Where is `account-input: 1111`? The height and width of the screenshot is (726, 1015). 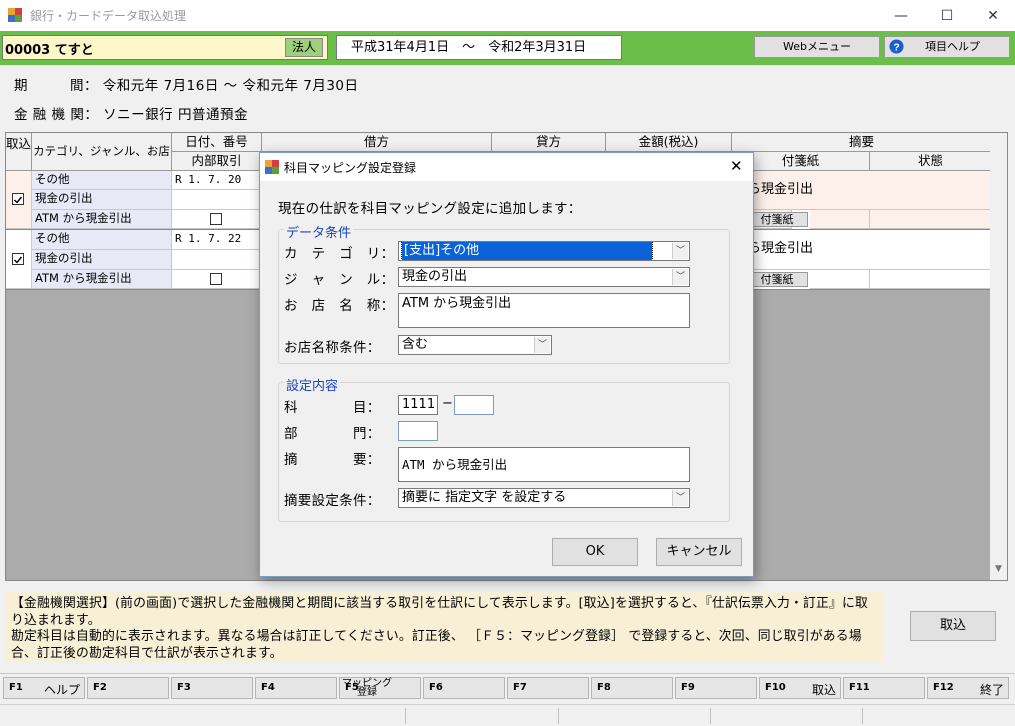
account-input: 1111 is located at coordinates (418, 405).